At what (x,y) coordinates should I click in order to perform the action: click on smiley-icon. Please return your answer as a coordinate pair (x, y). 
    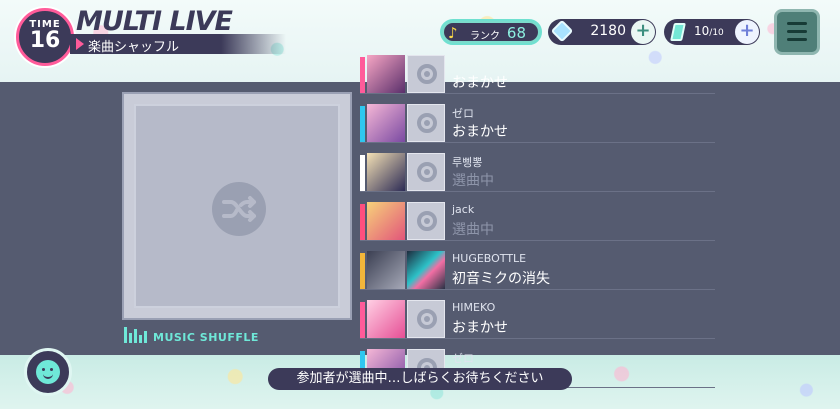
    Looking at the image, I should click on (48, 372).